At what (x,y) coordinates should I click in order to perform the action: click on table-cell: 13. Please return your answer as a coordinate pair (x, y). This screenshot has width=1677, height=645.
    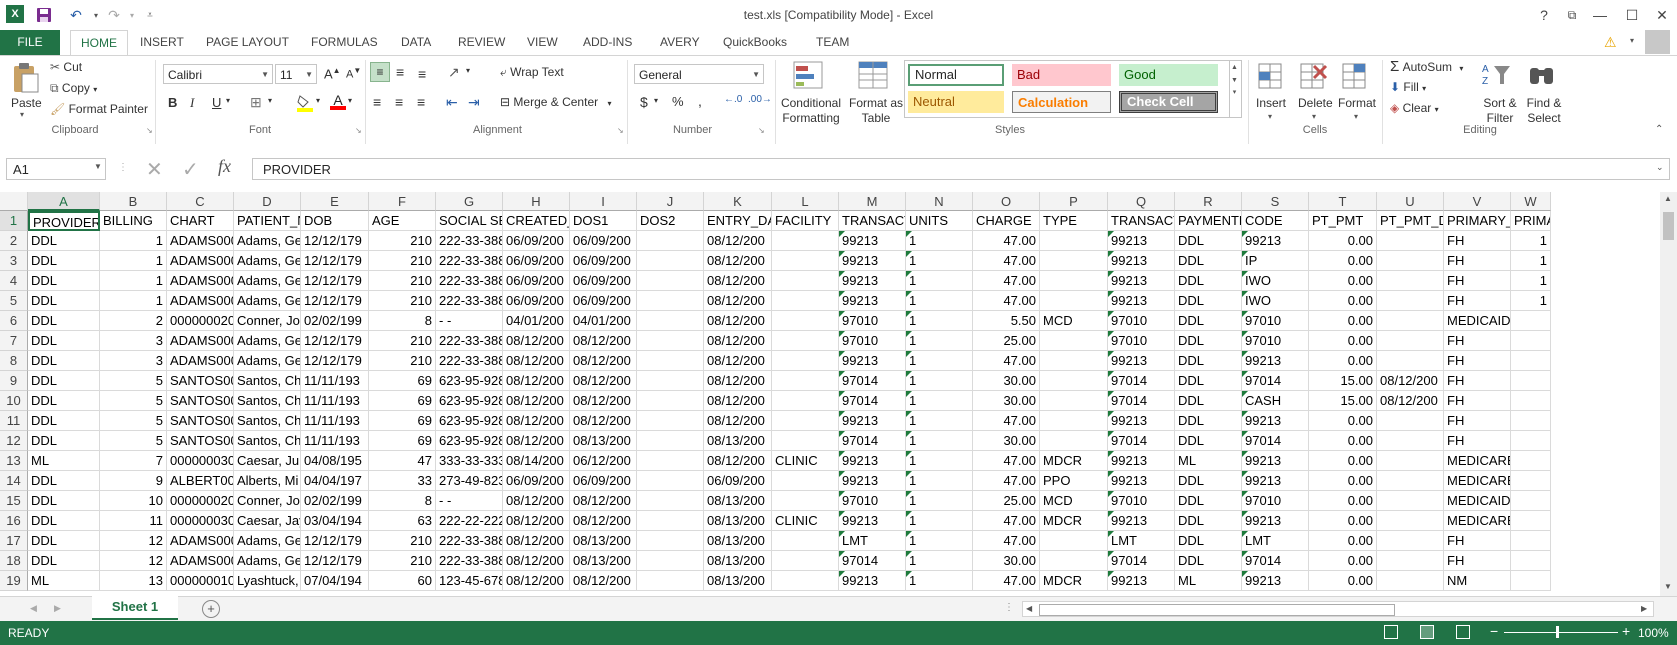
    Looking at the image, I should click on (133, 581).